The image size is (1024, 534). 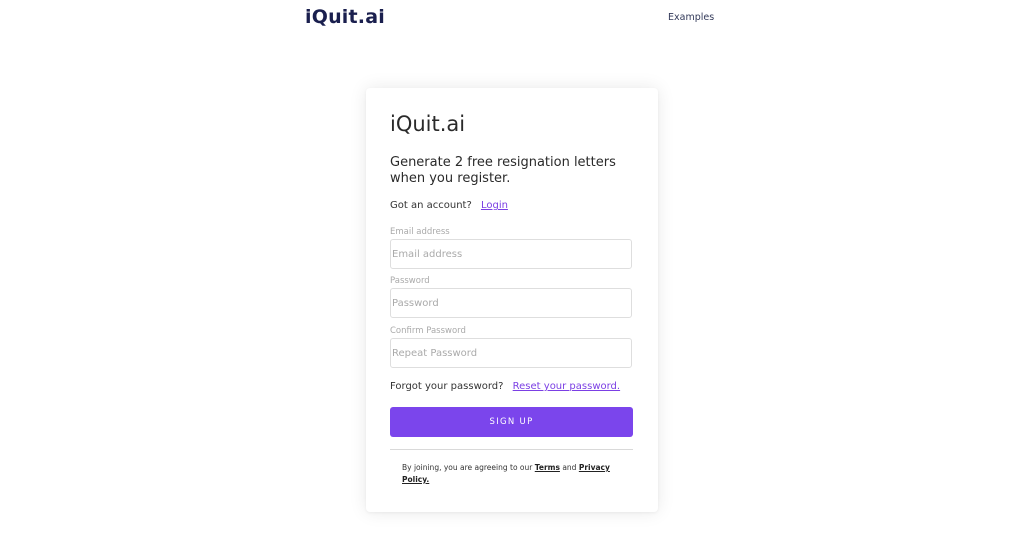 What do you see at coordinates (511, 449) in the screenshot?
I see `divider` at bounding box center [511, 449].